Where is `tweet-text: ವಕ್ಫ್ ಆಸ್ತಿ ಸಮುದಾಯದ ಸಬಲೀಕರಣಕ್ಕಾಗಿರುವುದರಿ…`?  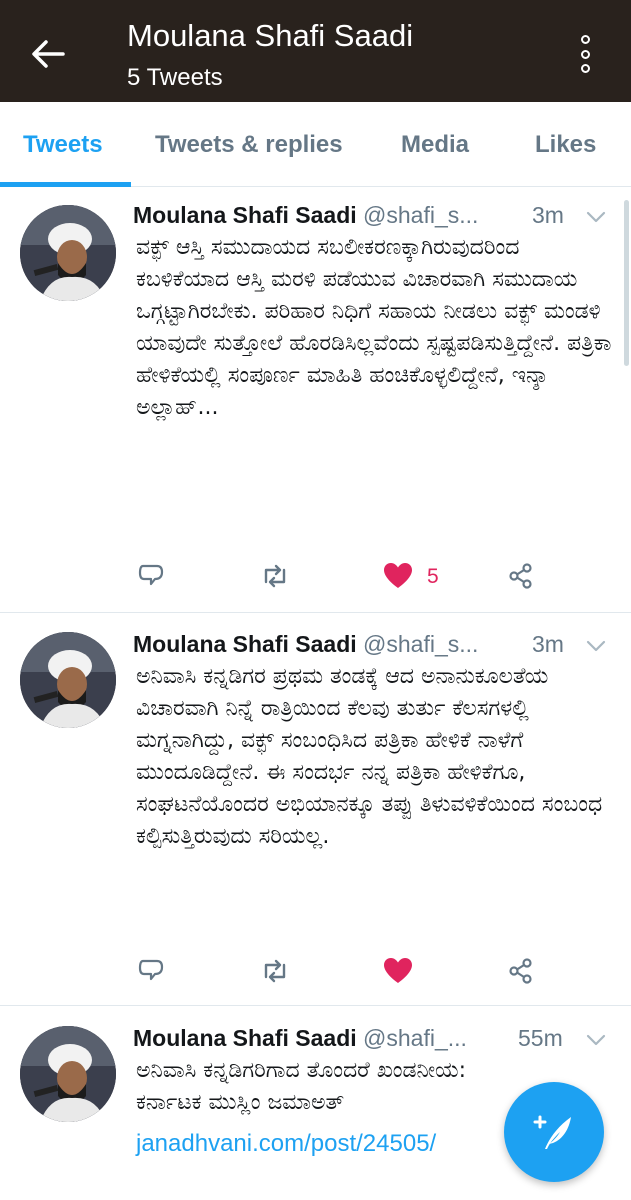 tweet-text: ವಕ್ಫ್ ಆಸ್ತಿ ಸಮುದಾಯದ ಸಬಲೀಕರಣಕ್ಕಾಗಿರುವುದರಿ… is located at coordinates (374, 327).